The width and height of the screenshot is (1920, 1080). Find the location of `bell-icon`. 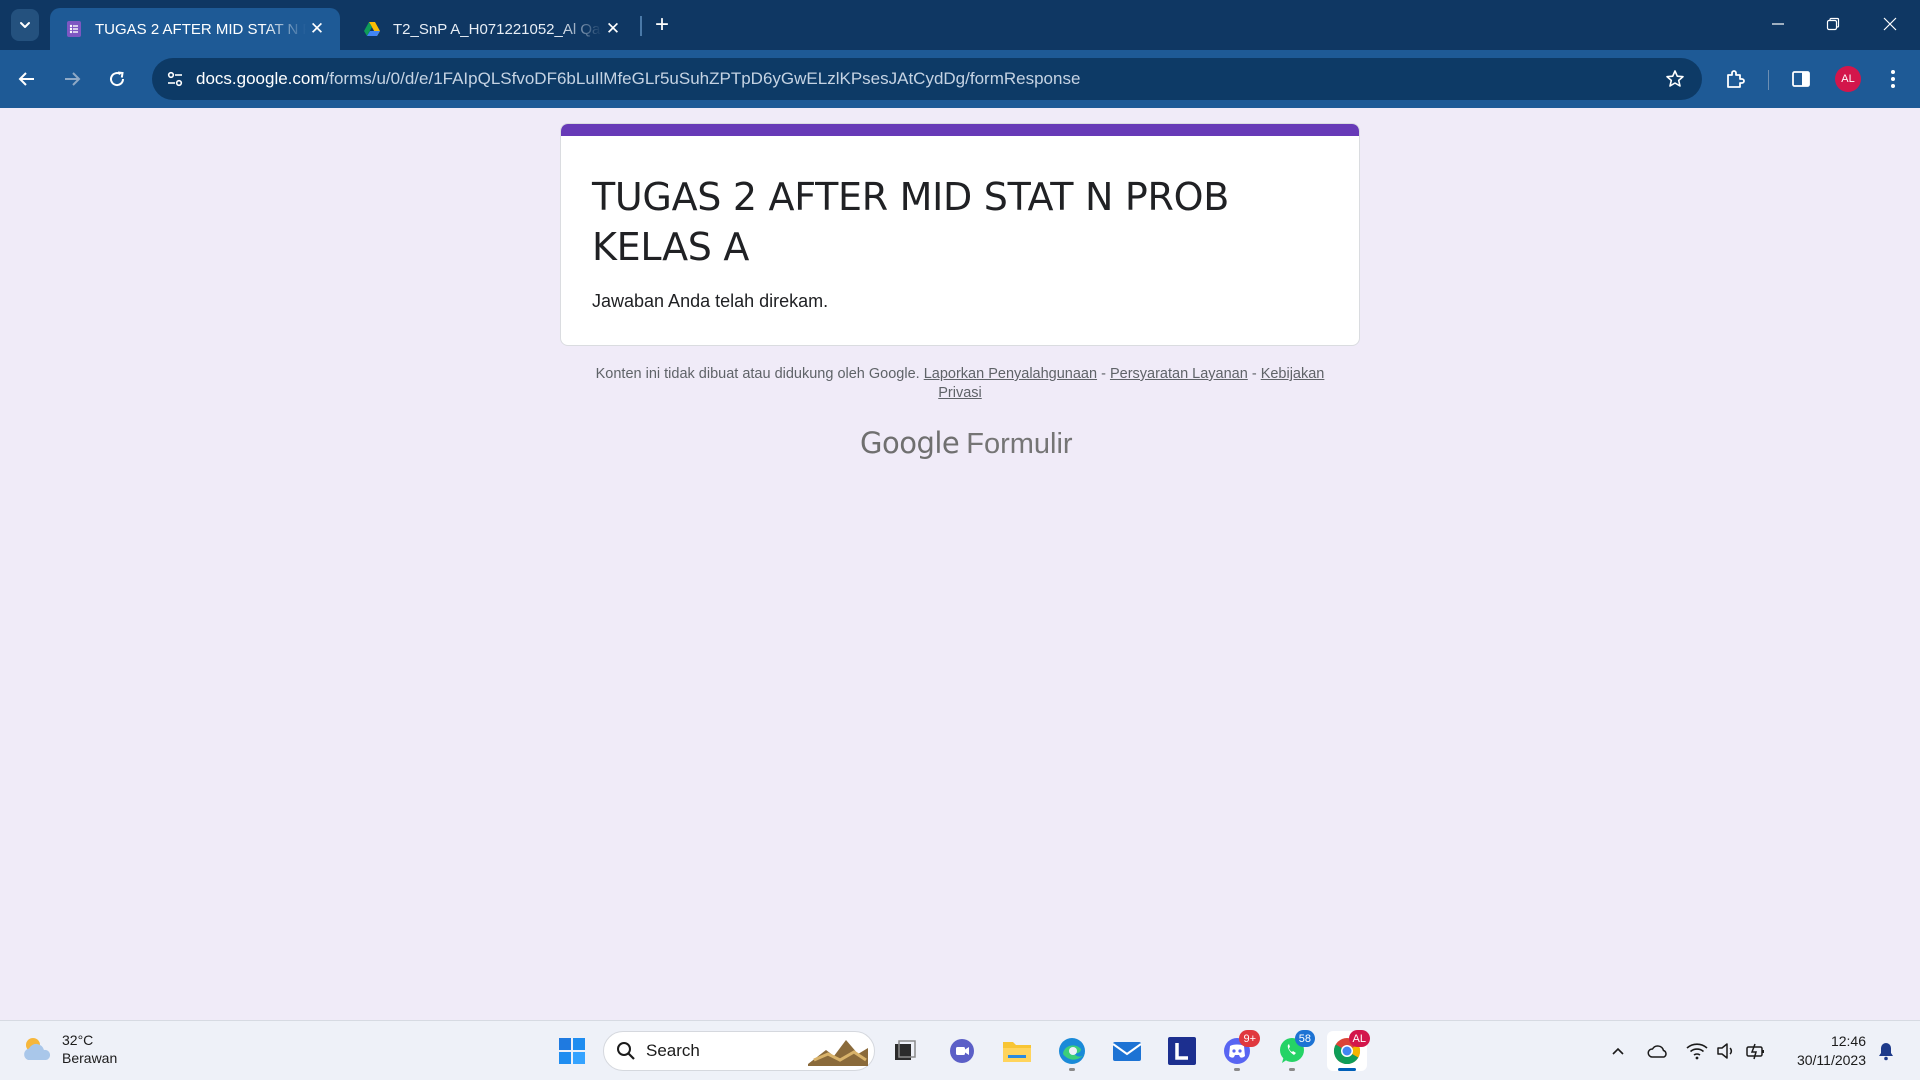

bell-icon is located at coordinates (1886, 1052).